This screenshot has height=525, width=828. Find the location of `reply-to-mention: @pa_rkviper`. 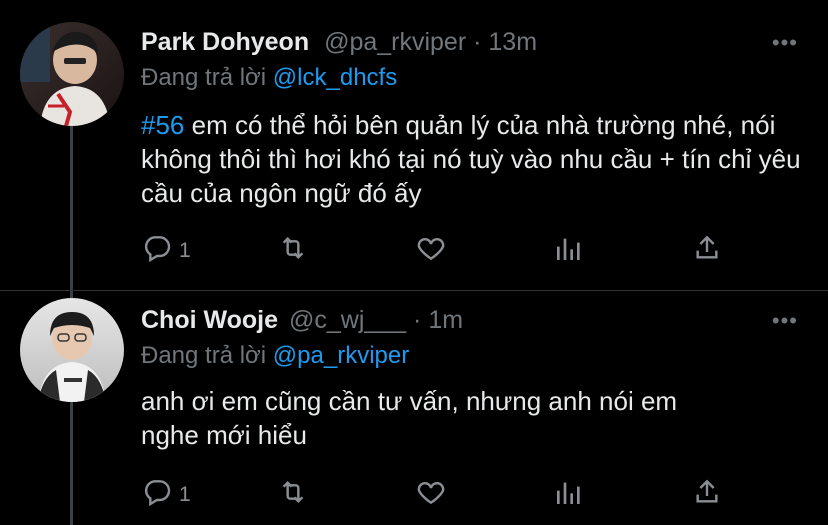

reply-to-mention: @pa_rkviper is located at coordinates (341, 355).